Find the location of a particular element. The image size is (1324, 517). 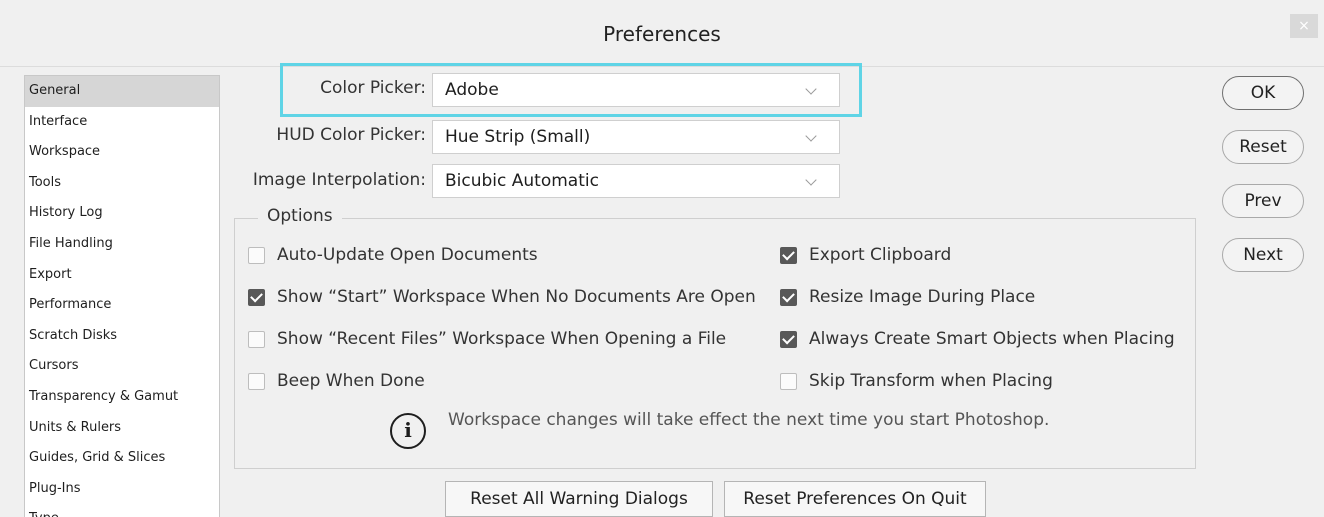

next-button: Next is located at coordinates (1263, 255).